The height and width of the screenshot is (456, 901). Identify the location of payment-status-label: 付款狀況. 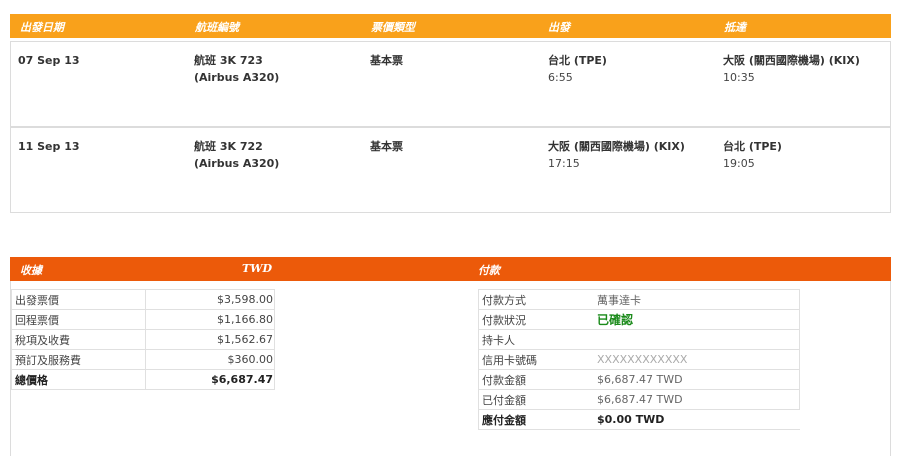
(536, 319).